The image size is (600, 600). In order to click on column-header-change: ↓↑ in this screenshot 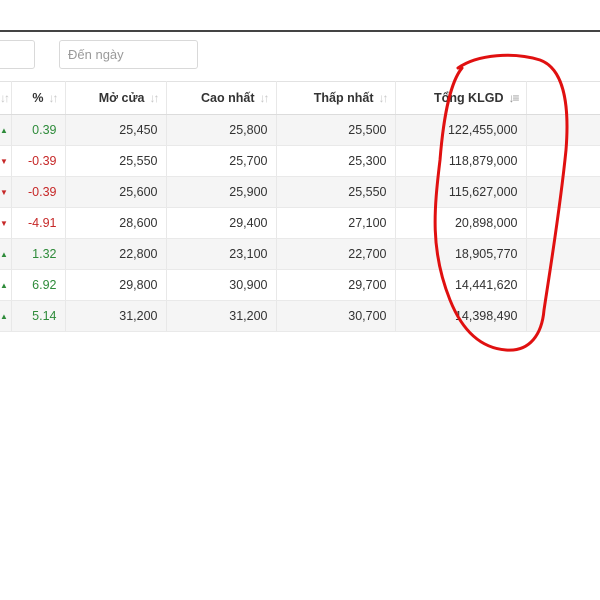, I will do `click(6, 98)`.